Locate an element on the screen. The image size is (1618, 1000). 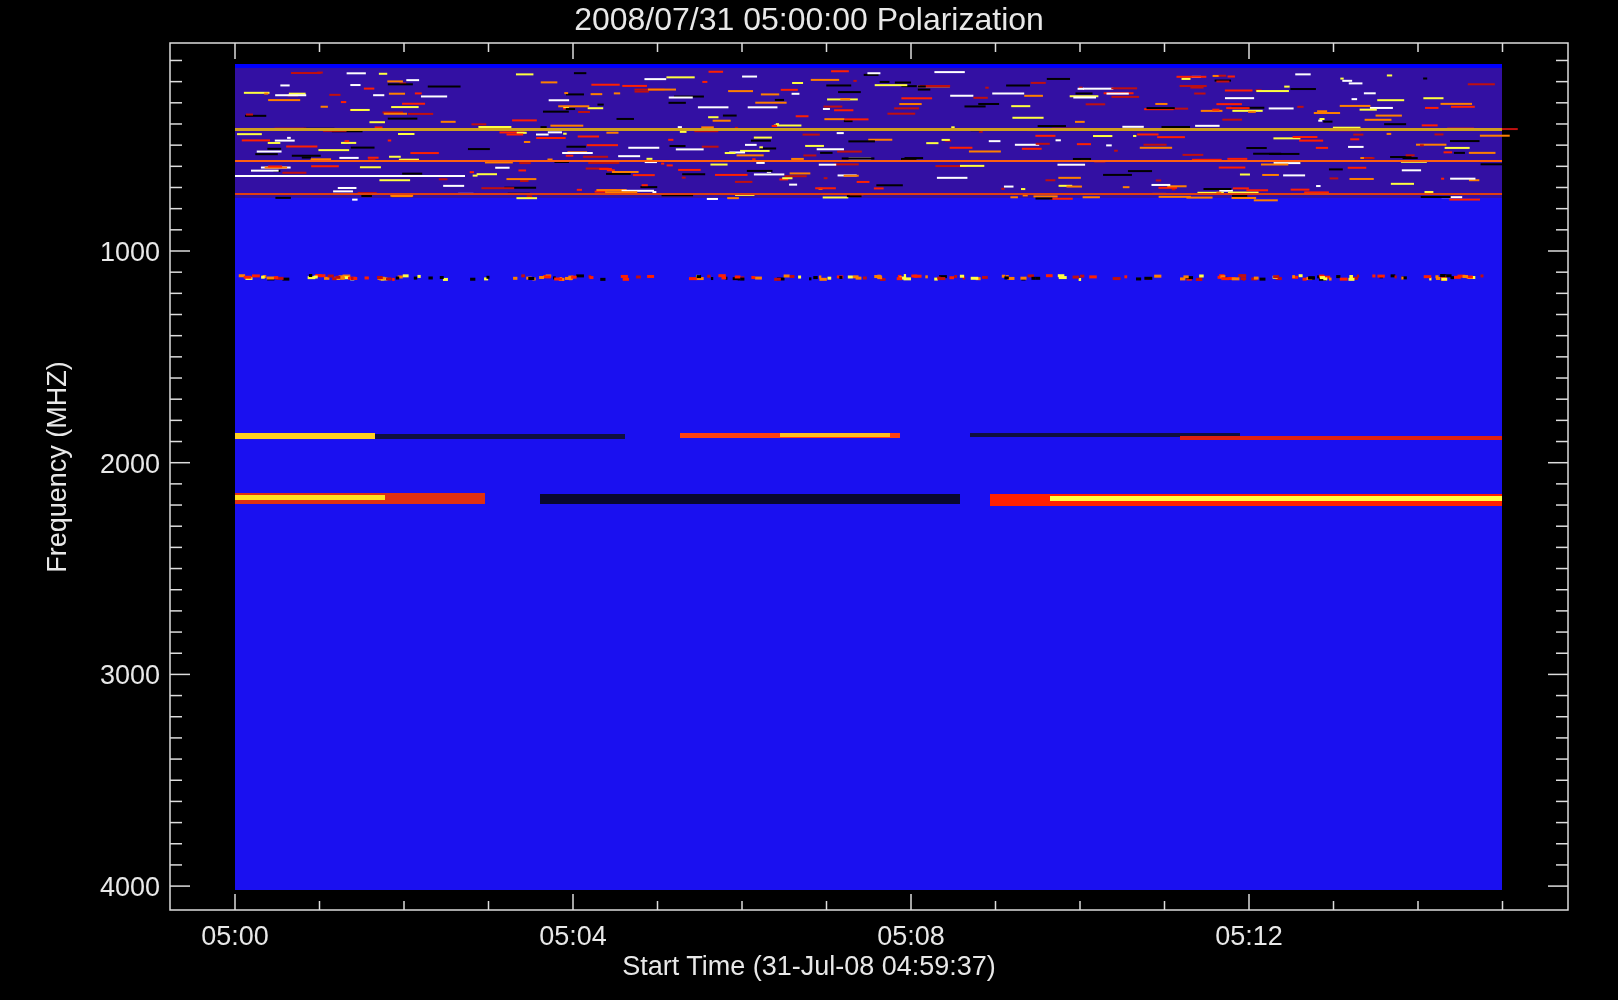
tick-label: 3000 is located at coordinates (129, 675).